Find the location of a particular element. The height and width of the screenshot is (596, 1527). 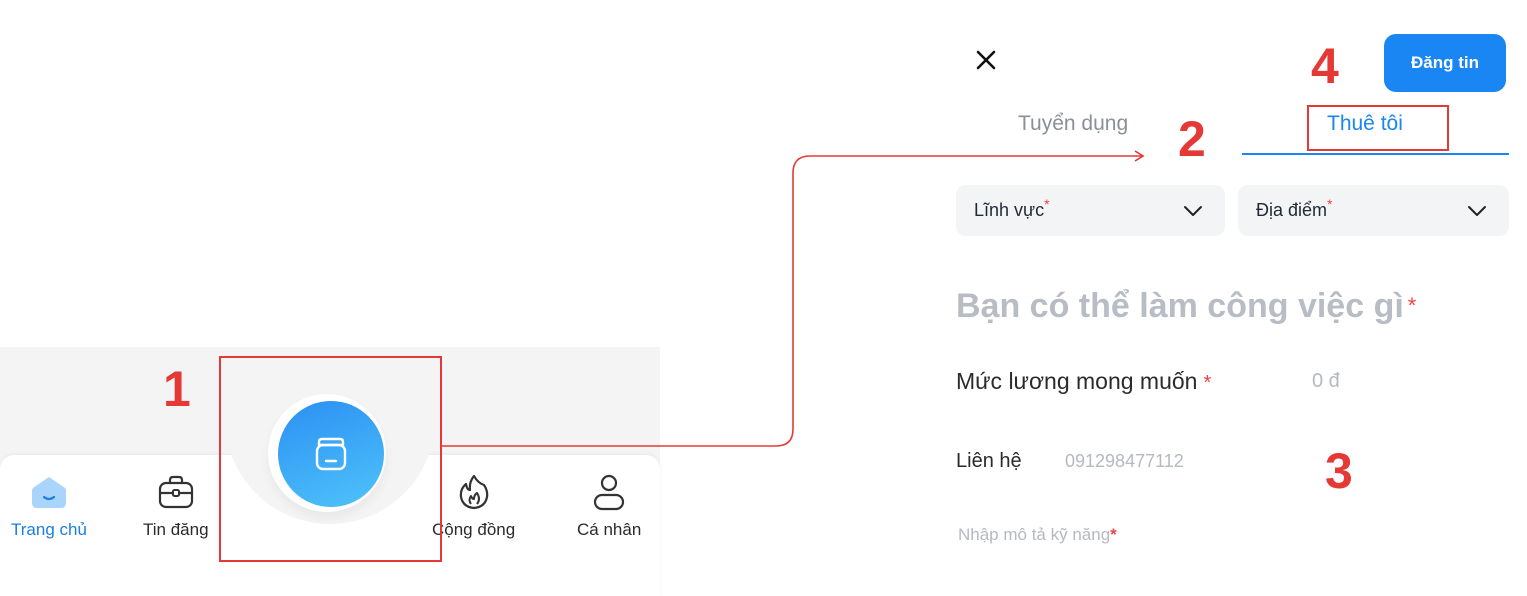

annotation-box-fab is located at coordinates (330, 459).